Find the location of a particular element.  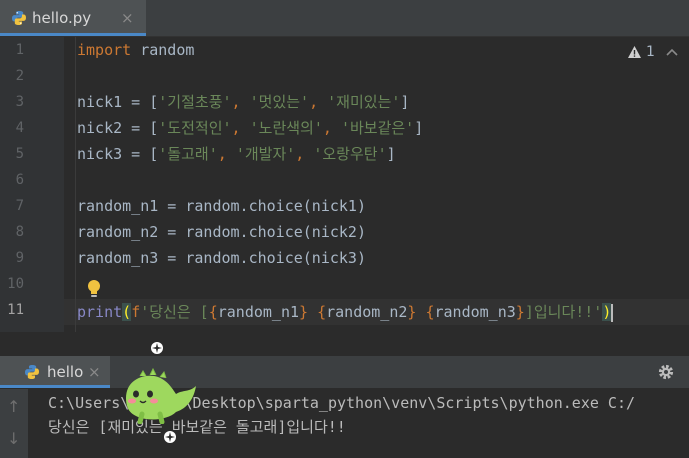

dinosaur-mascot-icon is located at coordinates (161, 396).